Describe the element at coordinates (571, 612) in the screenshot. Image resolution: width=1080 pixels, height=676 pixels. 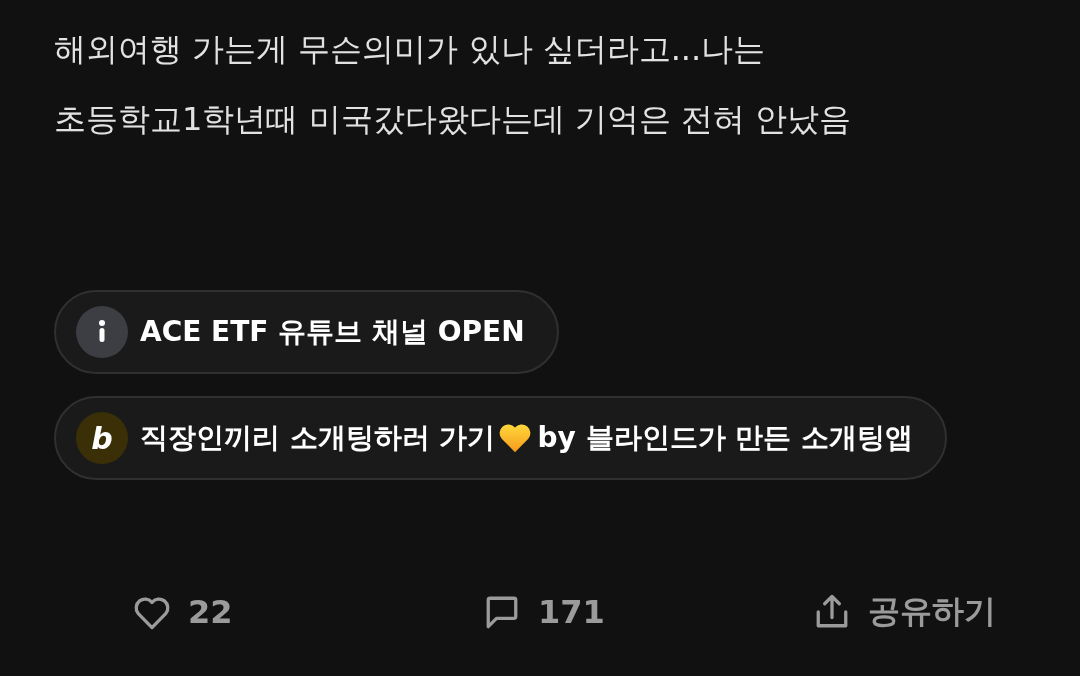
I see `comment-count: 171` at that location.